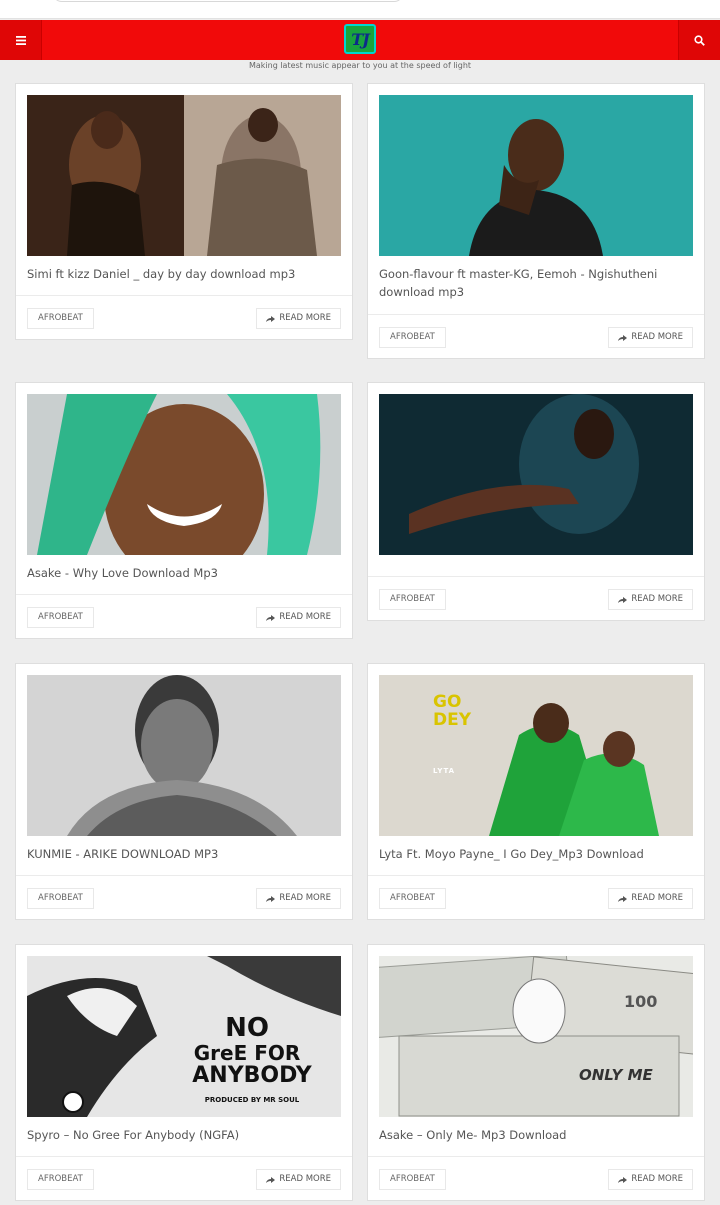 This screenshot has height=1205, width=720. What do you see at coordinates (536, 1036) in the screenshot?
I see `post-thumbnail: 100 ONLY ME` at bounding box center [536, 1036].